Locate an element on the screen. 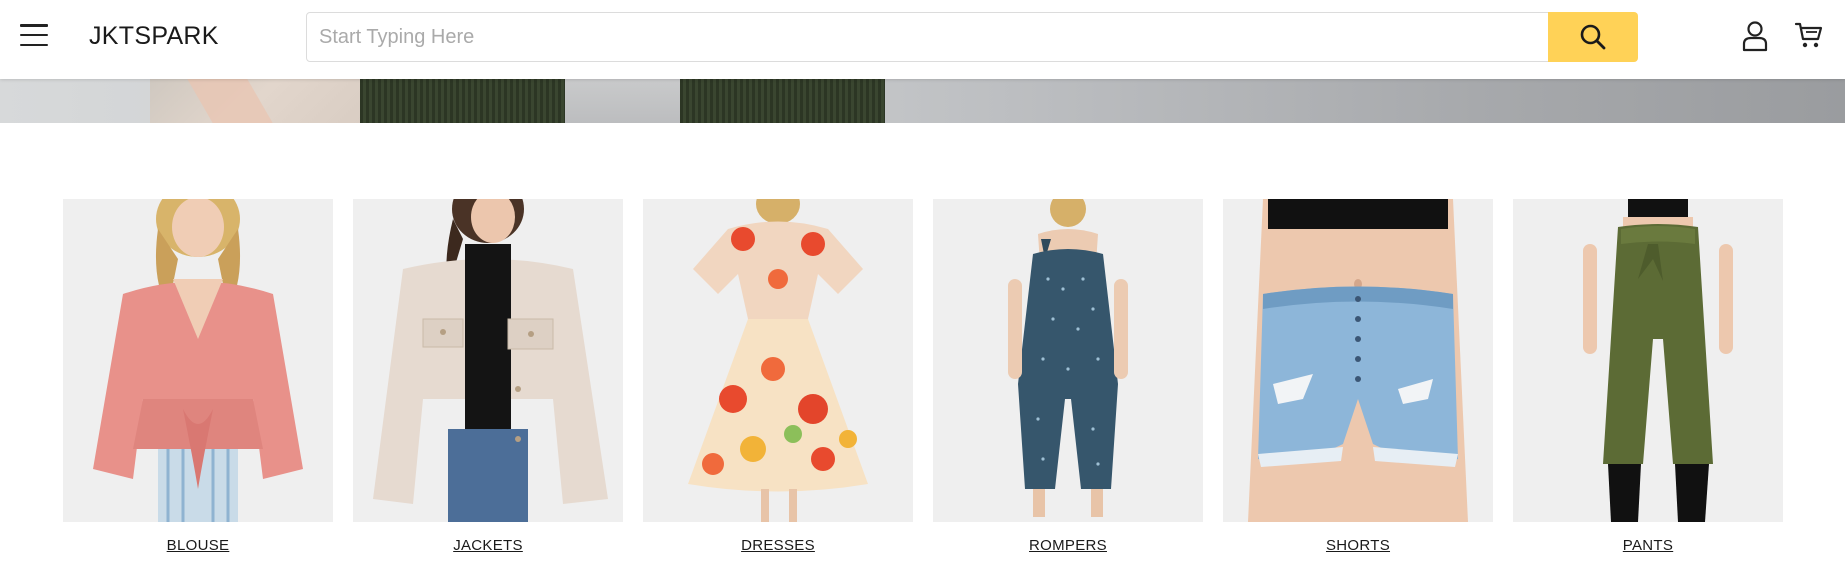 This screenshot has height=583, width=1845. category-card-jackets: JACKETS is located at coordinates (488, 376).